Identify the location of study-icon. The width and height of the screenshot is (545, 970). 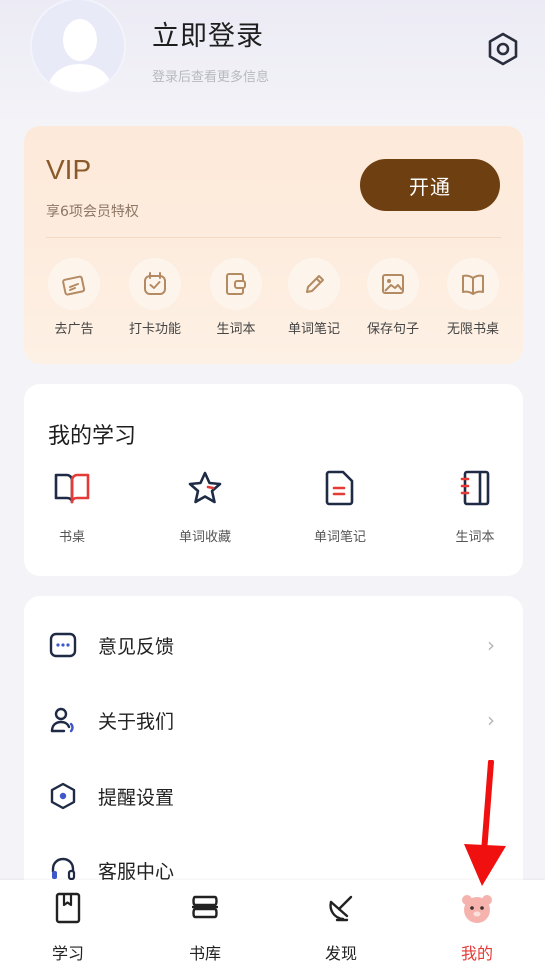
(68, 908).